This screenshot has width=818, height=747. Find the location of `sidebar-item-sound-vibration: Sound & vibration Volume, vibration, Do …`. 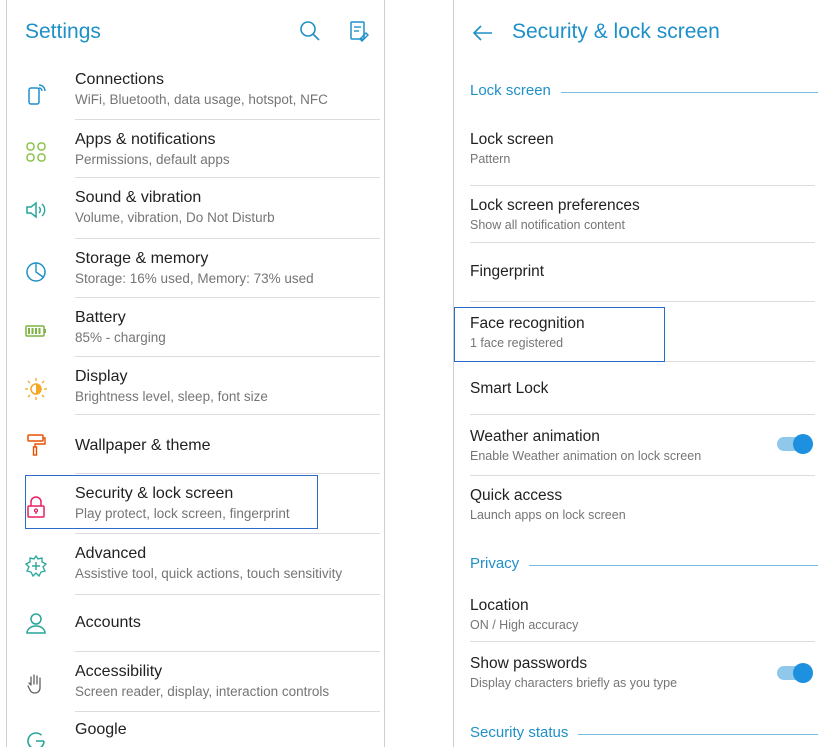

sidebar-item-sound-vibration: Sound & vibration Volume, vibration, Do … is located at coordinates (195, 214).